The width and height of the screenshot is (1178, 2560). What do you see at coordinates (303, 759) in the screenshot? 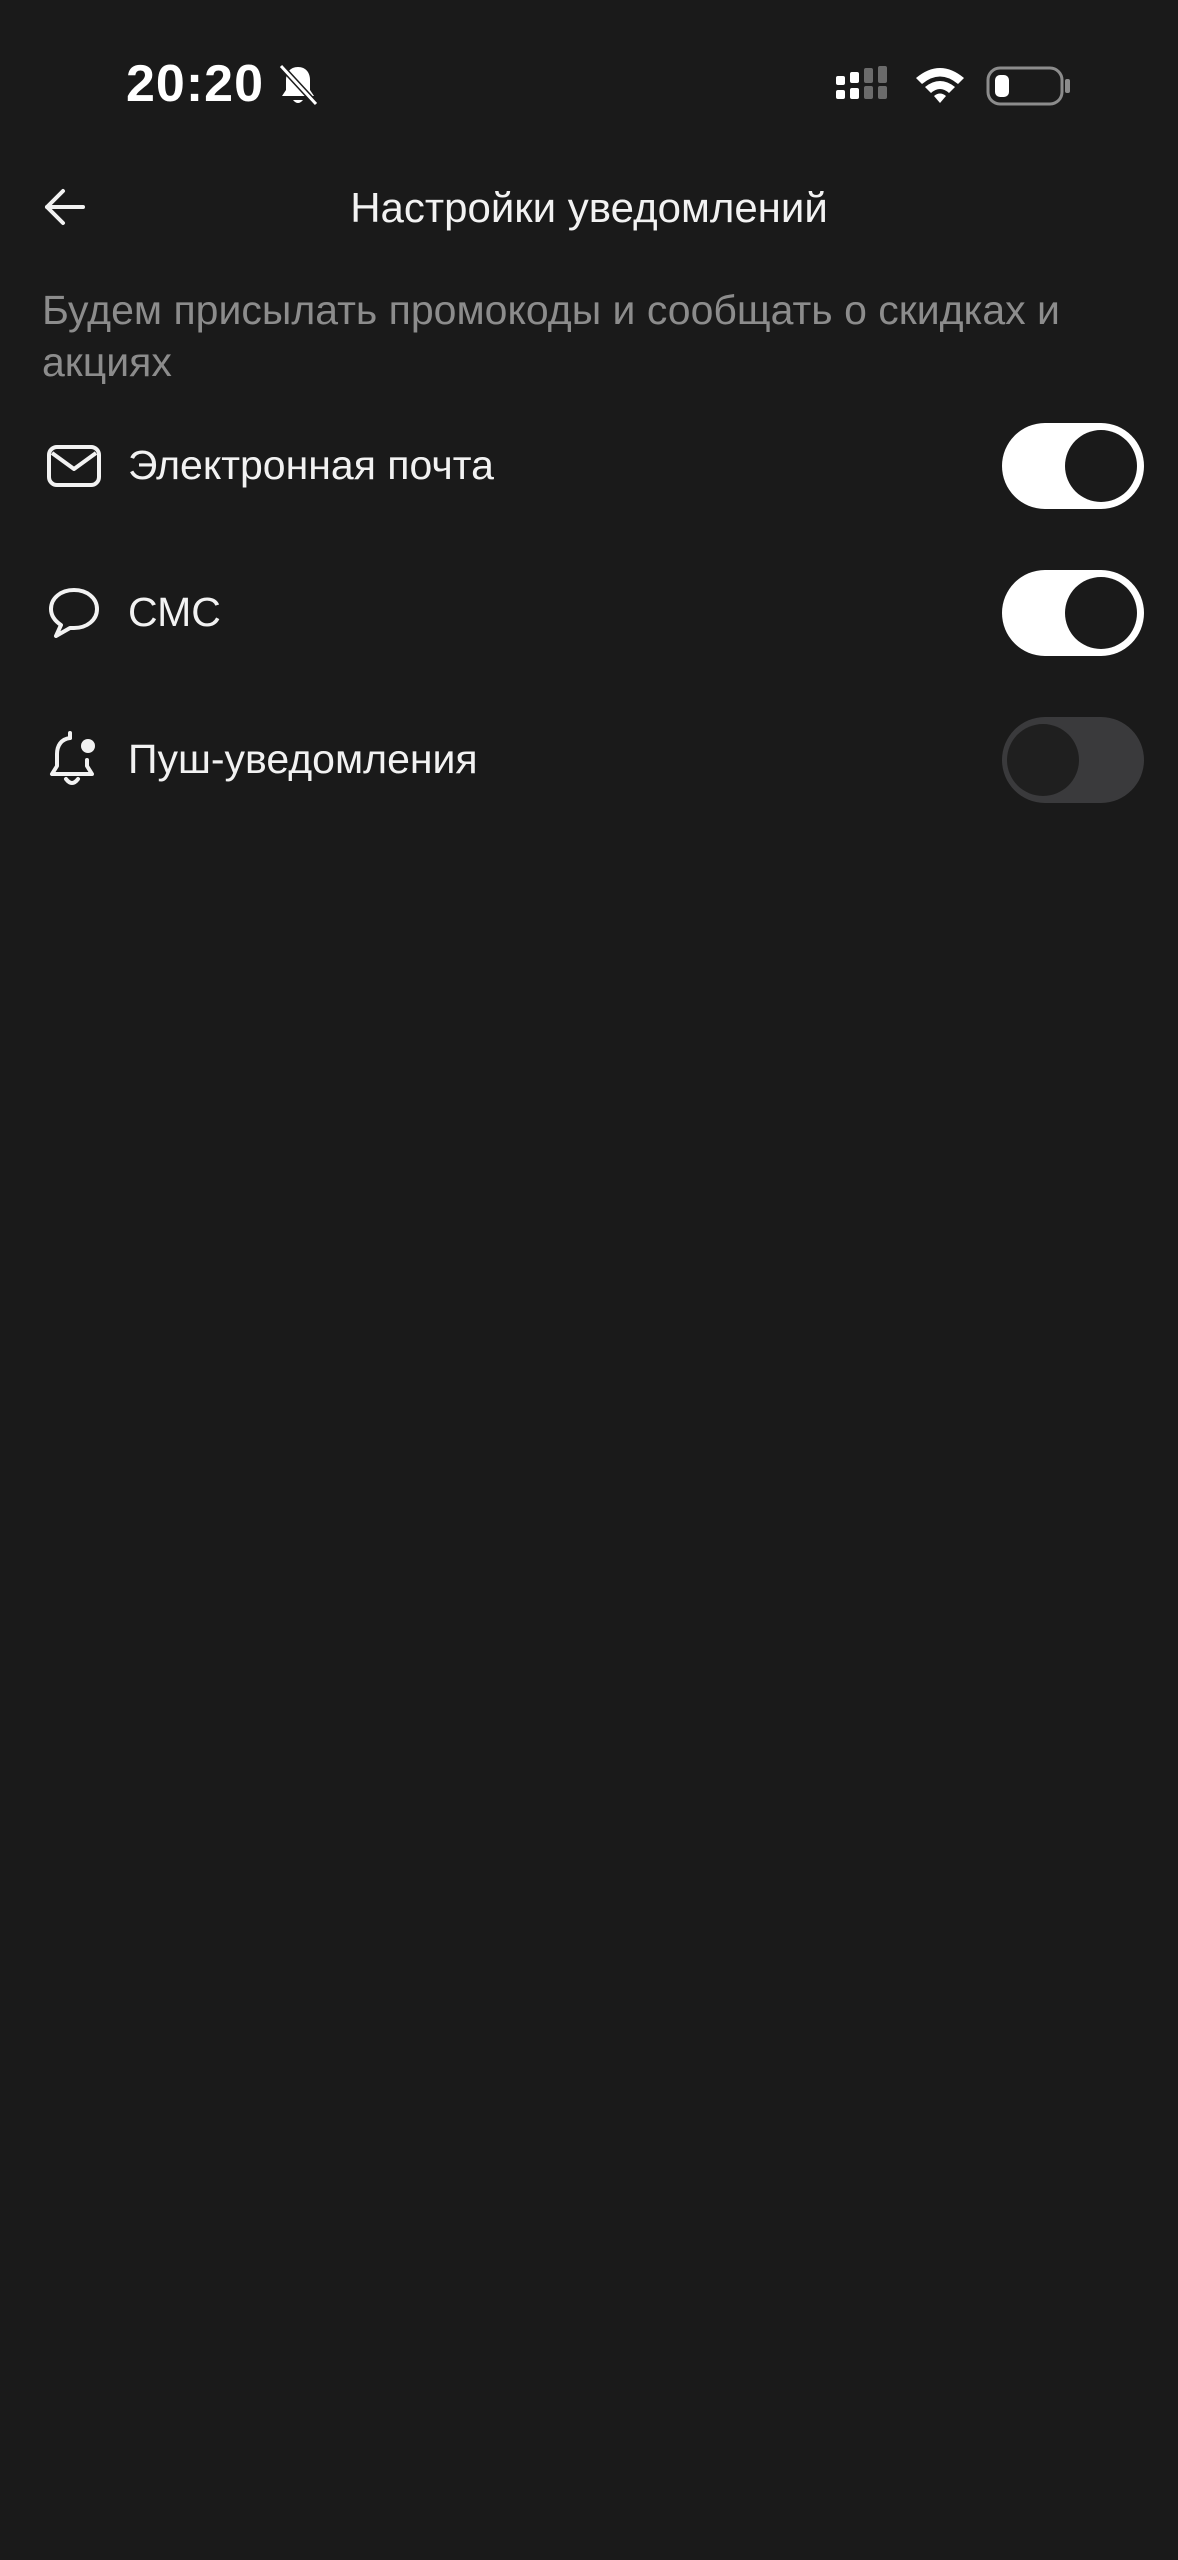
I see `setting-label-push: Пуш-уведомления` at bounding box center [303, 759].